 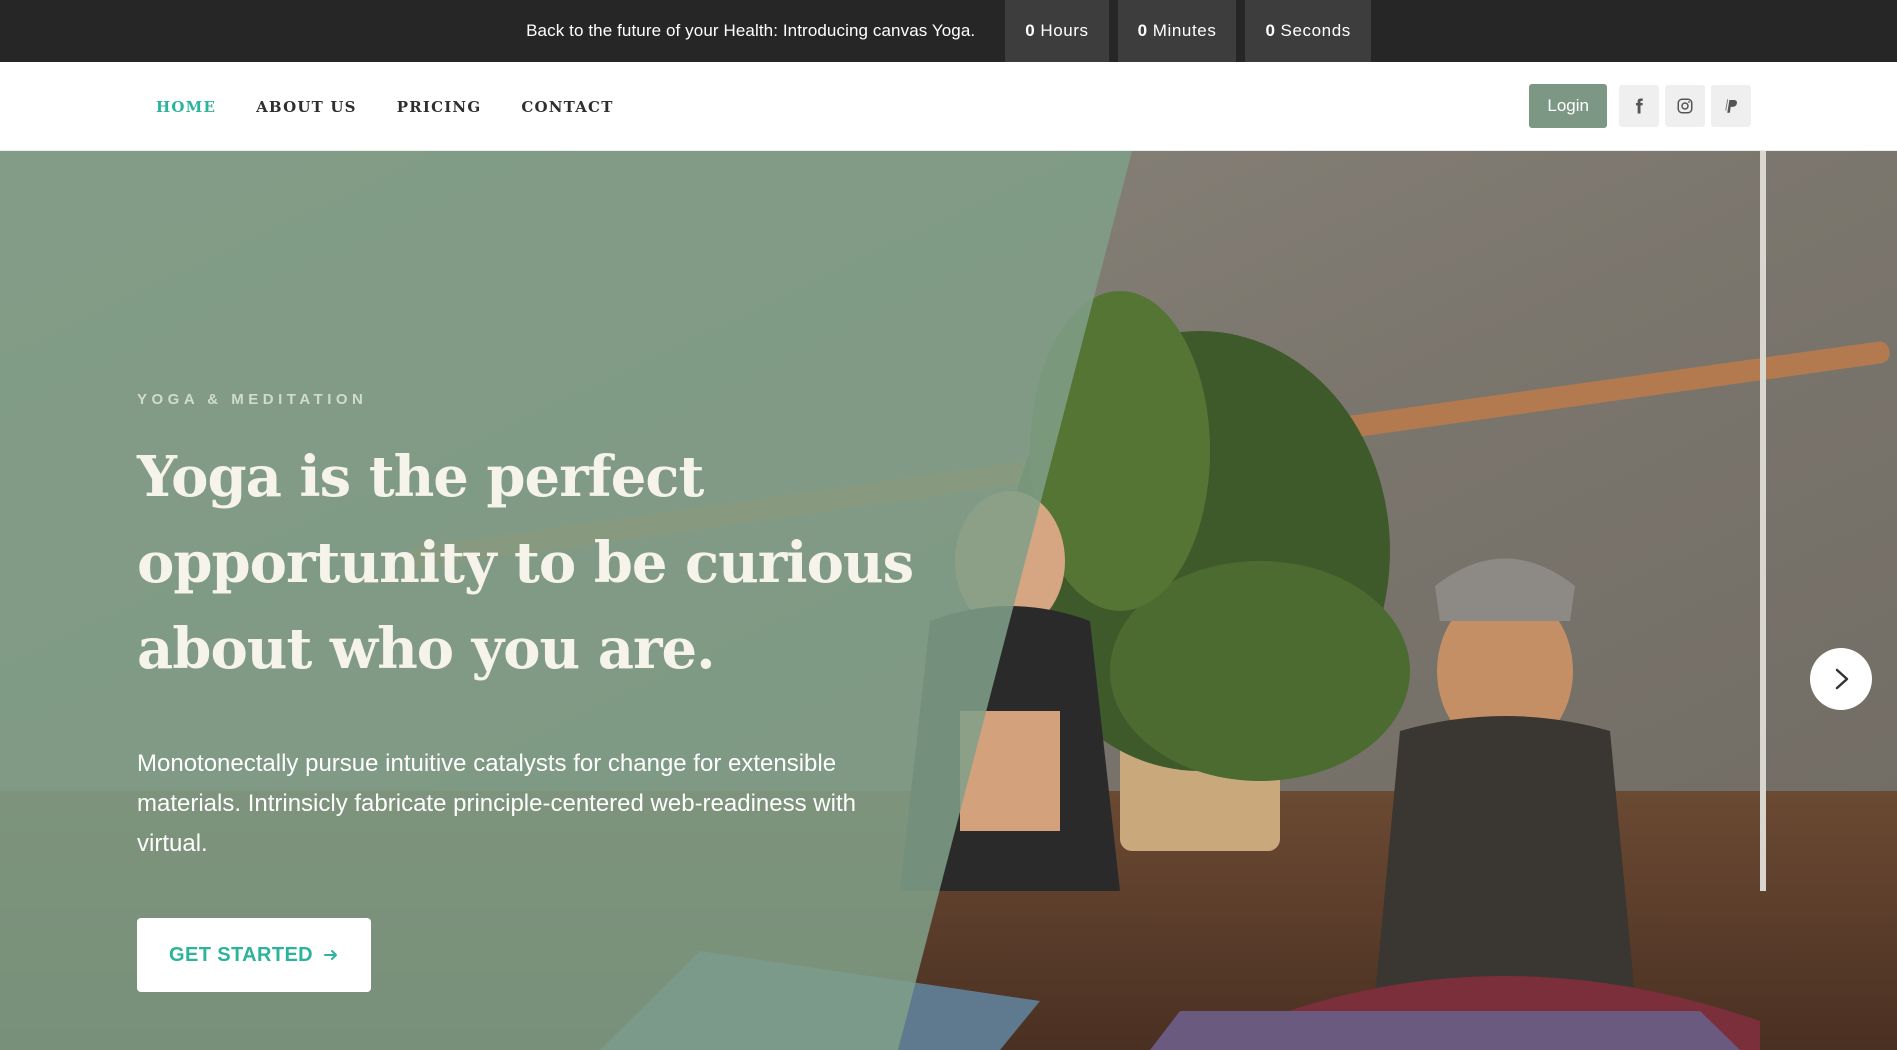 I want to click on countdown-timer: 0 Hours 0 Minutes 0 Seconds, so click(x=1188, y=31).